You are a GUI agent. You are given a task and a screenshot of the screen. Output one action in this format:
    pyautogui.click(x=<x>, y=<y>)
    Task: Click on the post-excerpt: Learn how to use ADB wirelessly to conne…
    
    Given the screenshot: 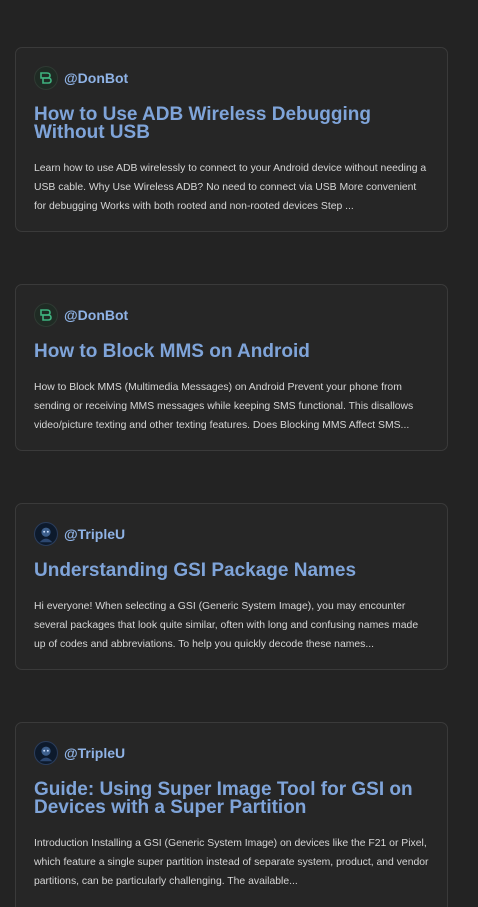 What is the action you would take?
    pyautogui.click(x=230, y=187)
    